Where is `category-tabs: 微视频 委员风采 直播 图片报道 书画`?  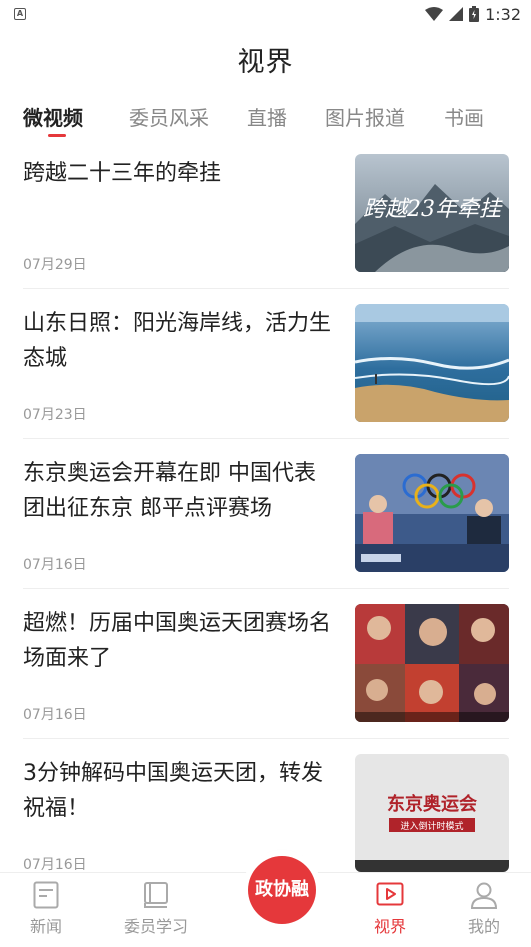
category-tabs: 微视频 委员风采 直播 图片报道 书画 is located at coordinates (265, 118).